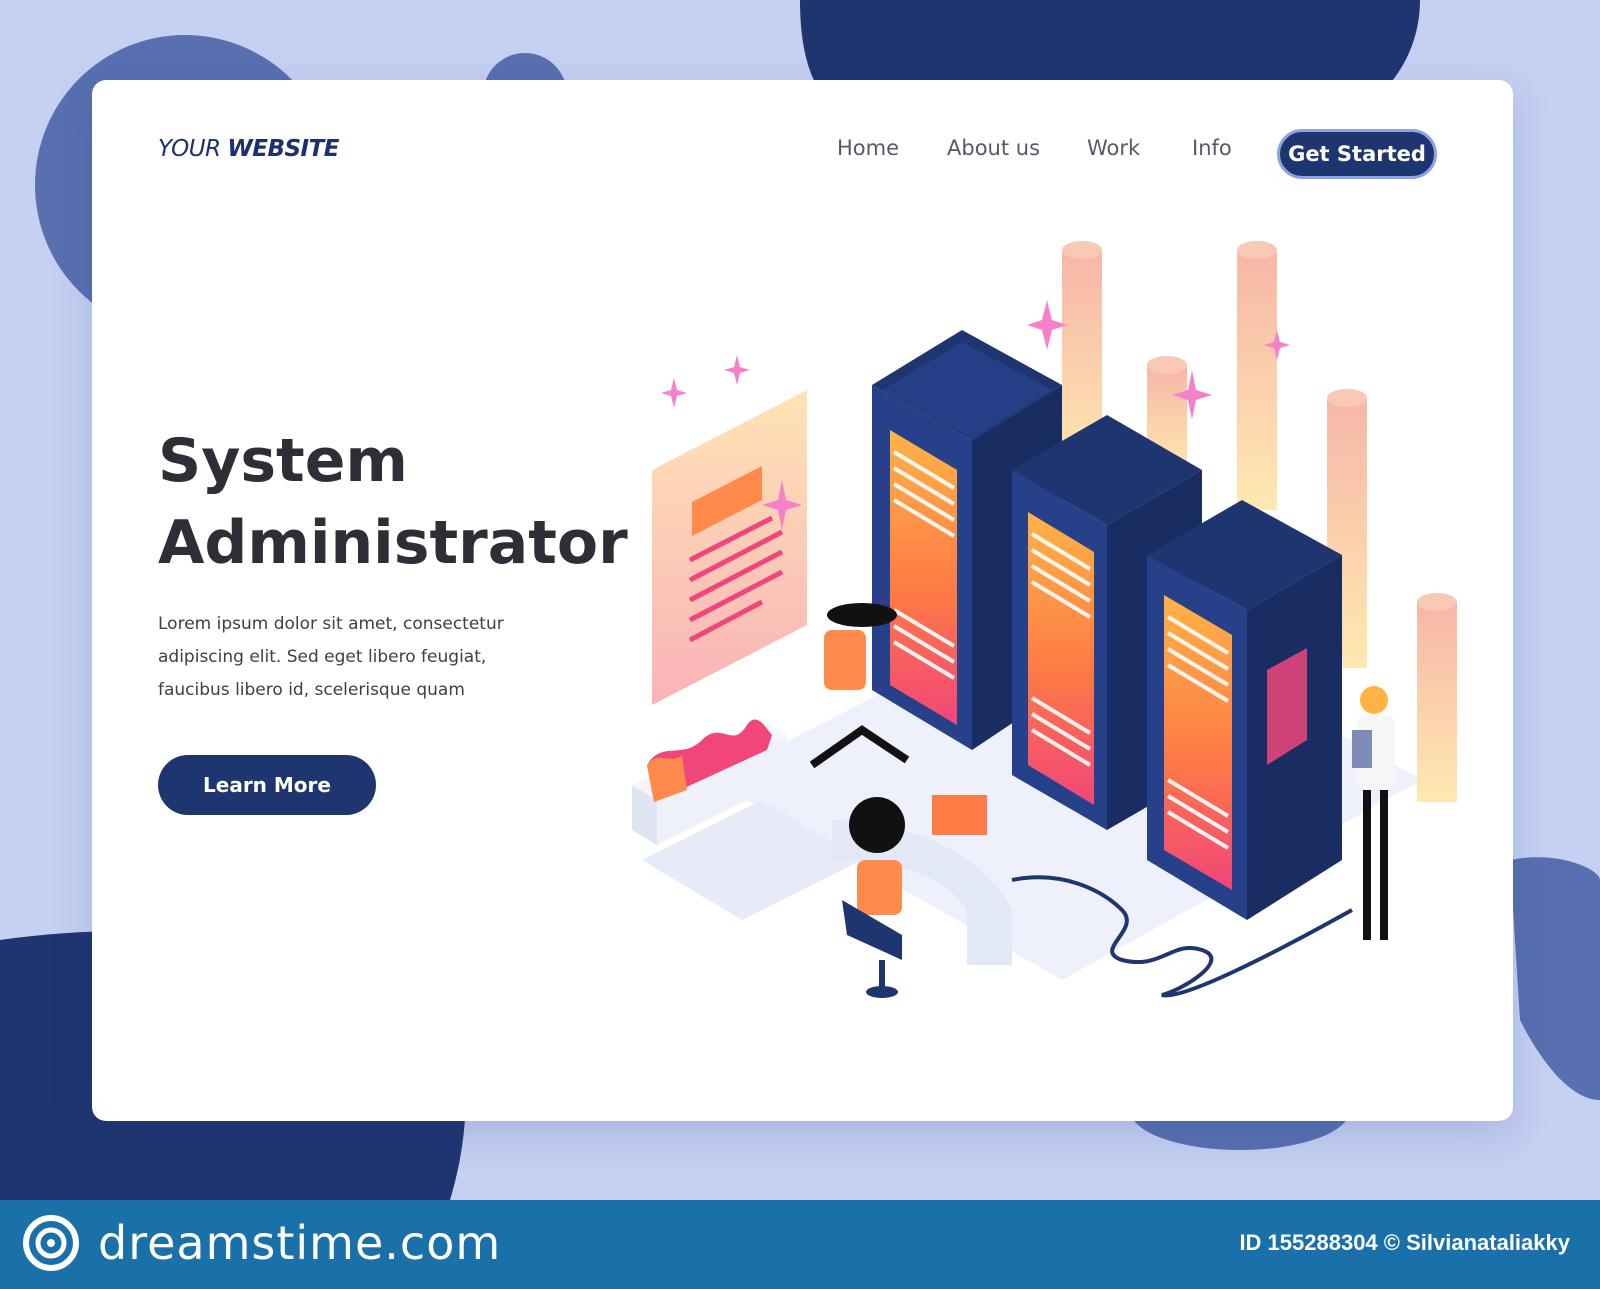 The image size is (1600, 1289). Describe the element at coordinates (1404, 1242) in the screenshot. I see `image-credit: ID 155288304 © Silvianataliakky` at that location.